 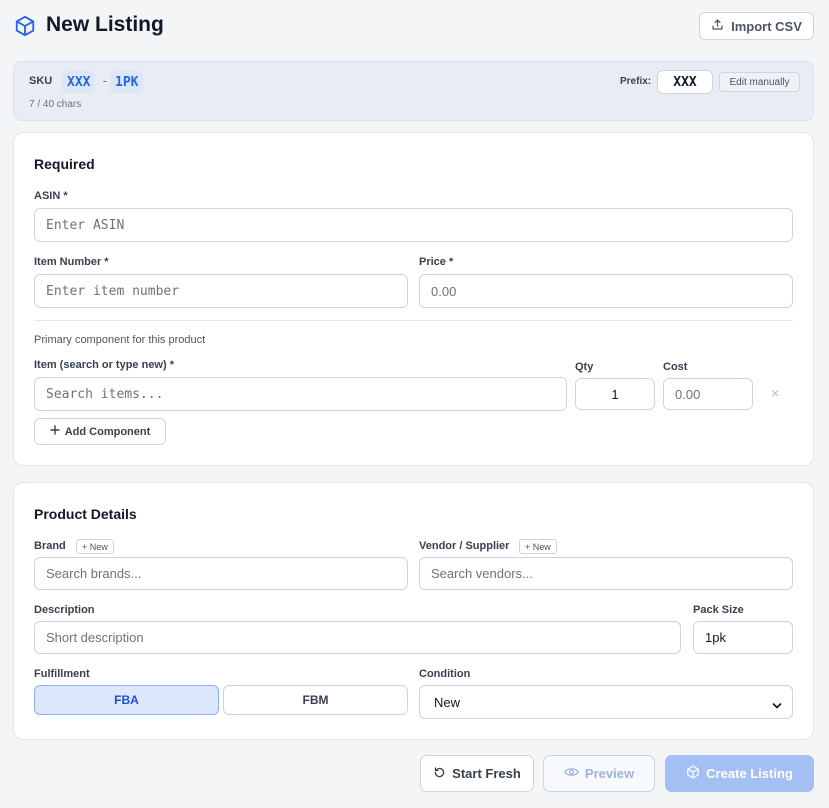 What do you see at coordinates (708, 394) in the screenshot?
I see `cost-input: 0.00` at bounding box center [708, 394].